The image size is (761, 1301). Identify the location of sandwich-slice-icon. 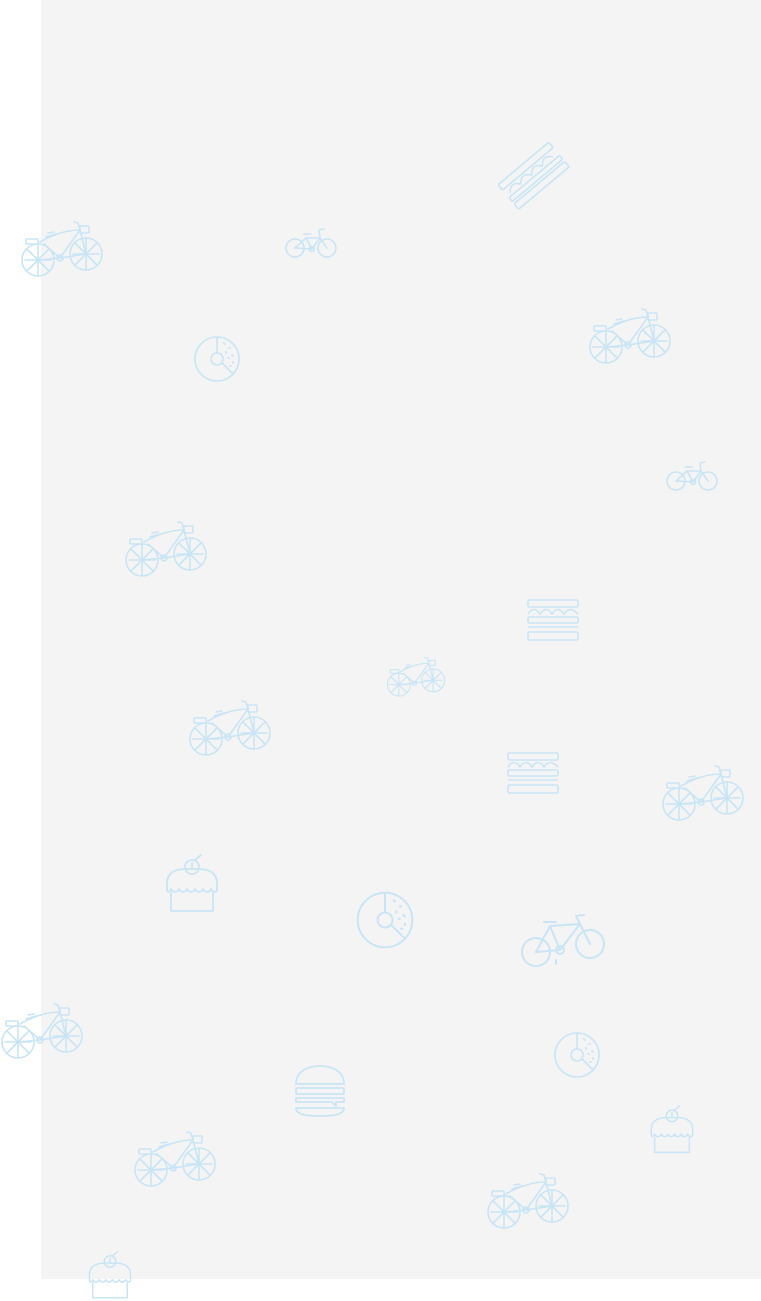
(534, 175).